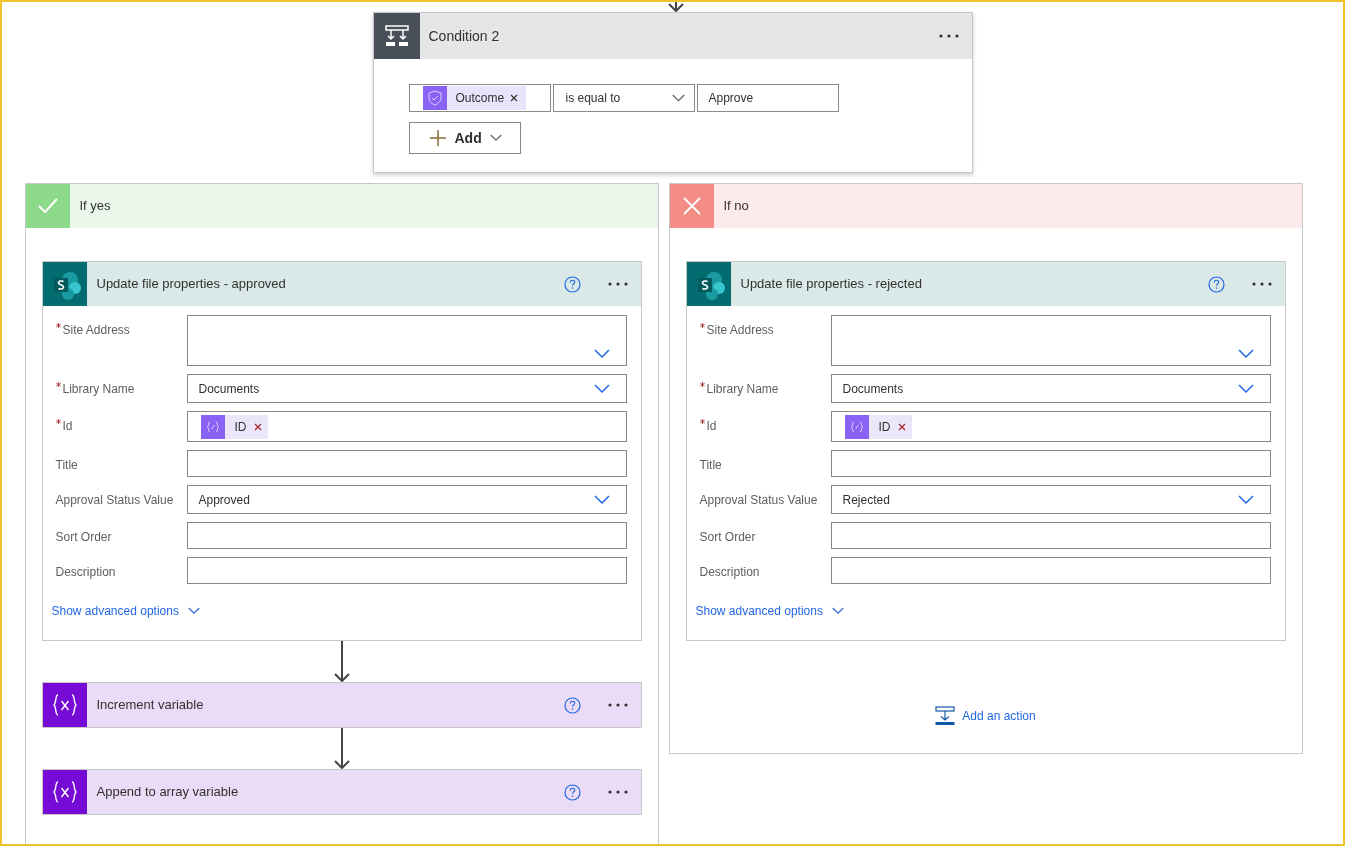 This screenshot has width=1353, height=846. I want to click on dropdown-field: Rejected, so click(1050, 499).